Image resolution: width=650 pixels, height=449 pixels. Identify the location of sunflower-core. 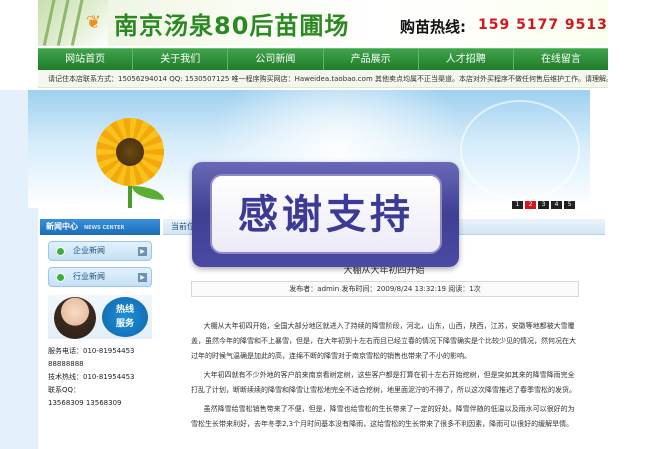
(130, 152).